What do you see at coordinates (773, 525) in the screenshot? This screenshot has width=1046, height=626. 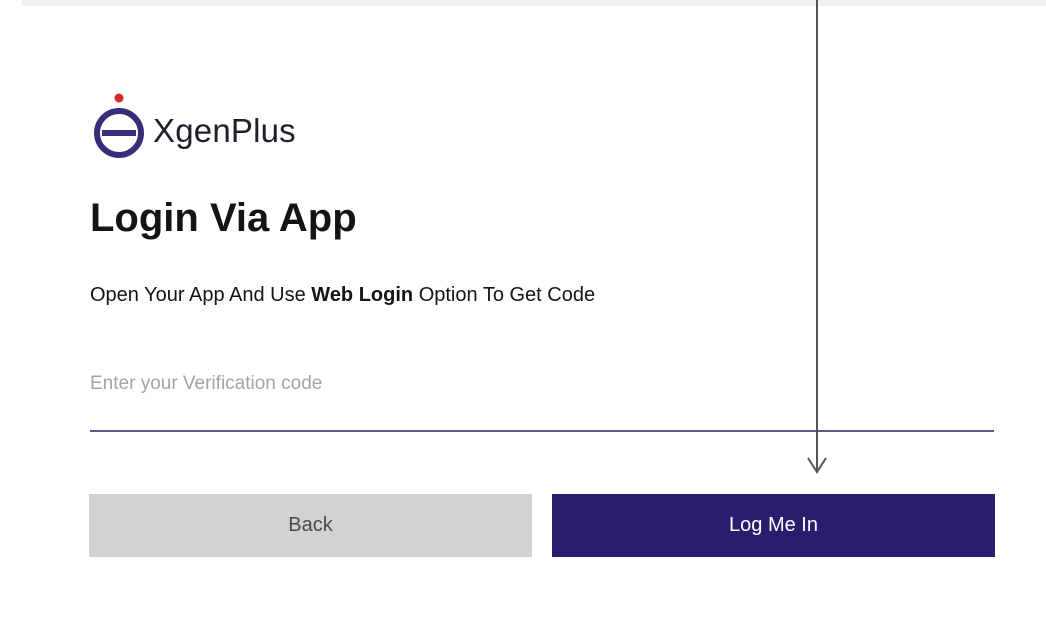 I see `log-me-in-button: Log Me In` at bounding box center [773, 525].